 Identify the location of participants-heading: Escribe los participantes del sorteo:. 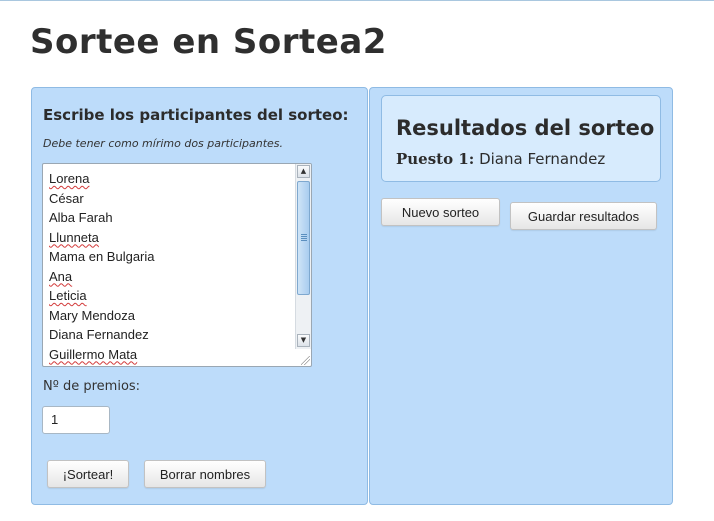
(196, 115).